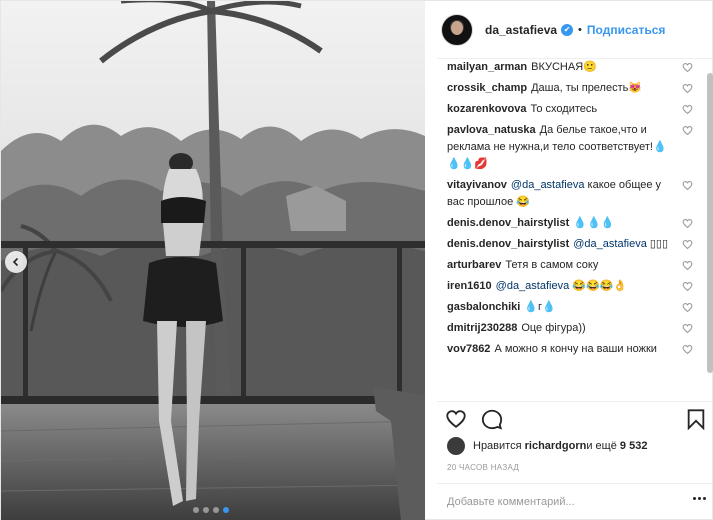  Describe the element at coordinates (491, 130) in the screenshot. I see `comment-author: pavlova_natuska` at that location.